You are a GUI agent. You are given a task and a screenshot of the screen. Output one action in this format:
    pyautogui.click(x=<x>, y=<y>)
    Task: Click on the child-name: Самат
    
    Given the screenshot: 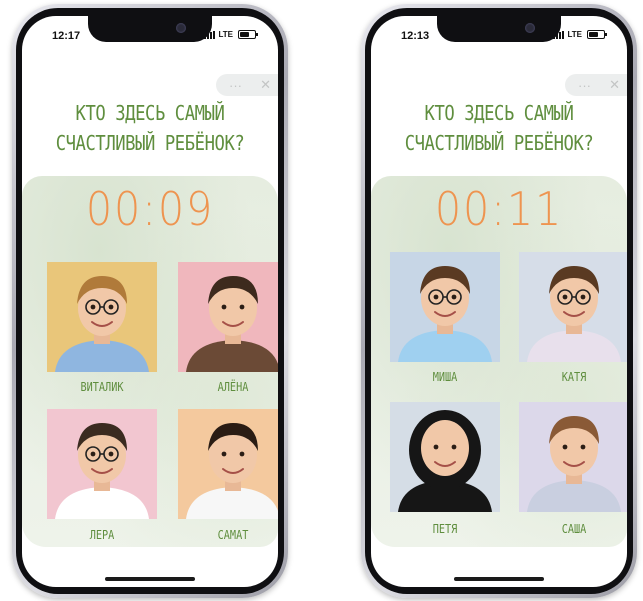 What is the action you would take?
    pyautogui.click(x=233, y=535)
    